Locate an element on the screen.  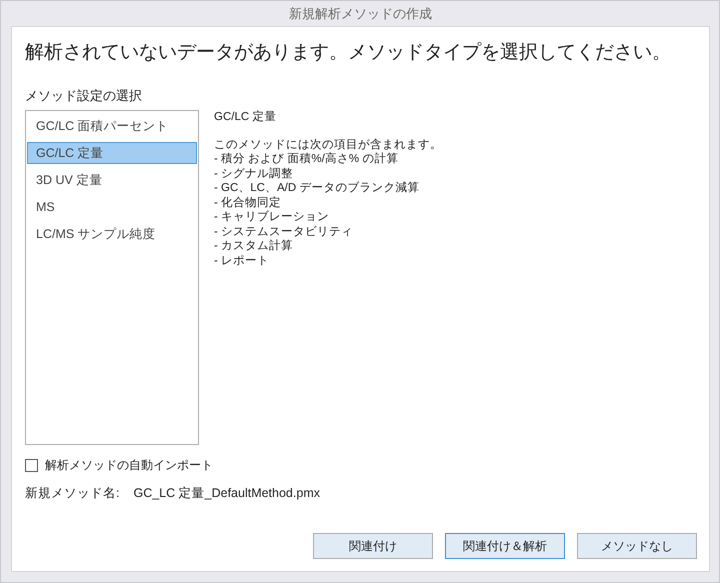
feature-item: - シグナル調整 is located at coordinates (254, 173).